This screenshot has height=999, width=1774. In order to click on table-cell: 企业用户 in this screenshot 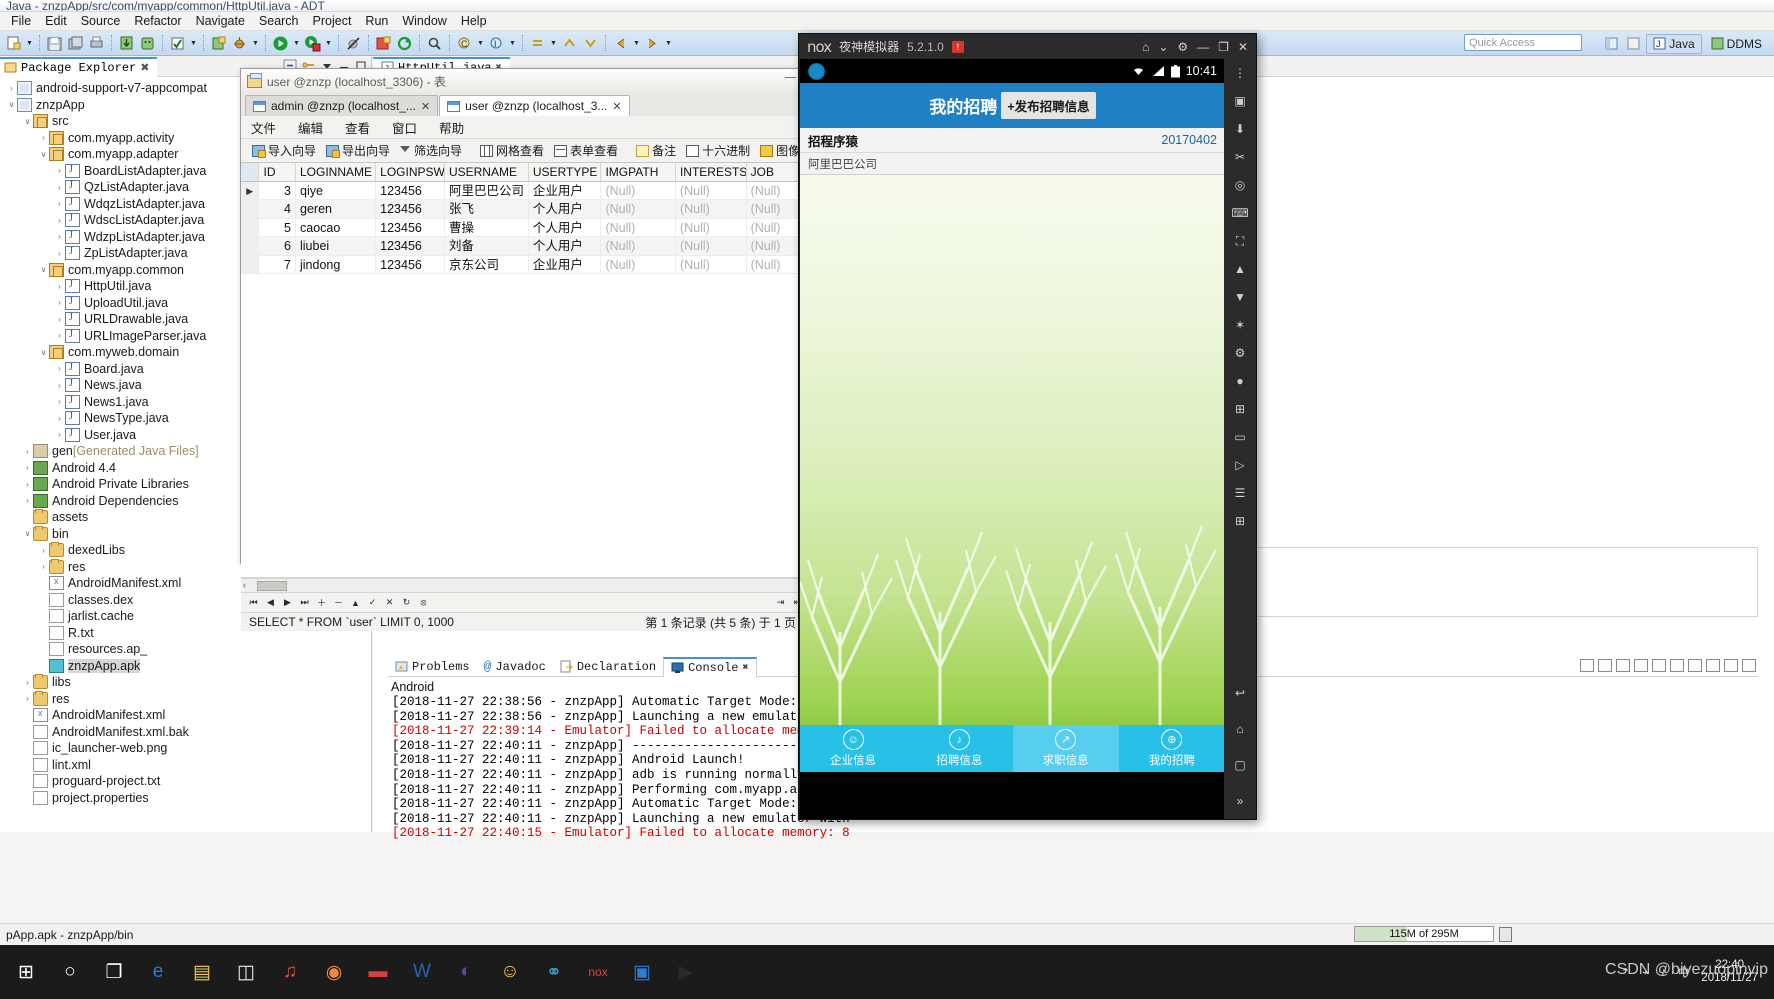, I will do `click(565, 191)`.